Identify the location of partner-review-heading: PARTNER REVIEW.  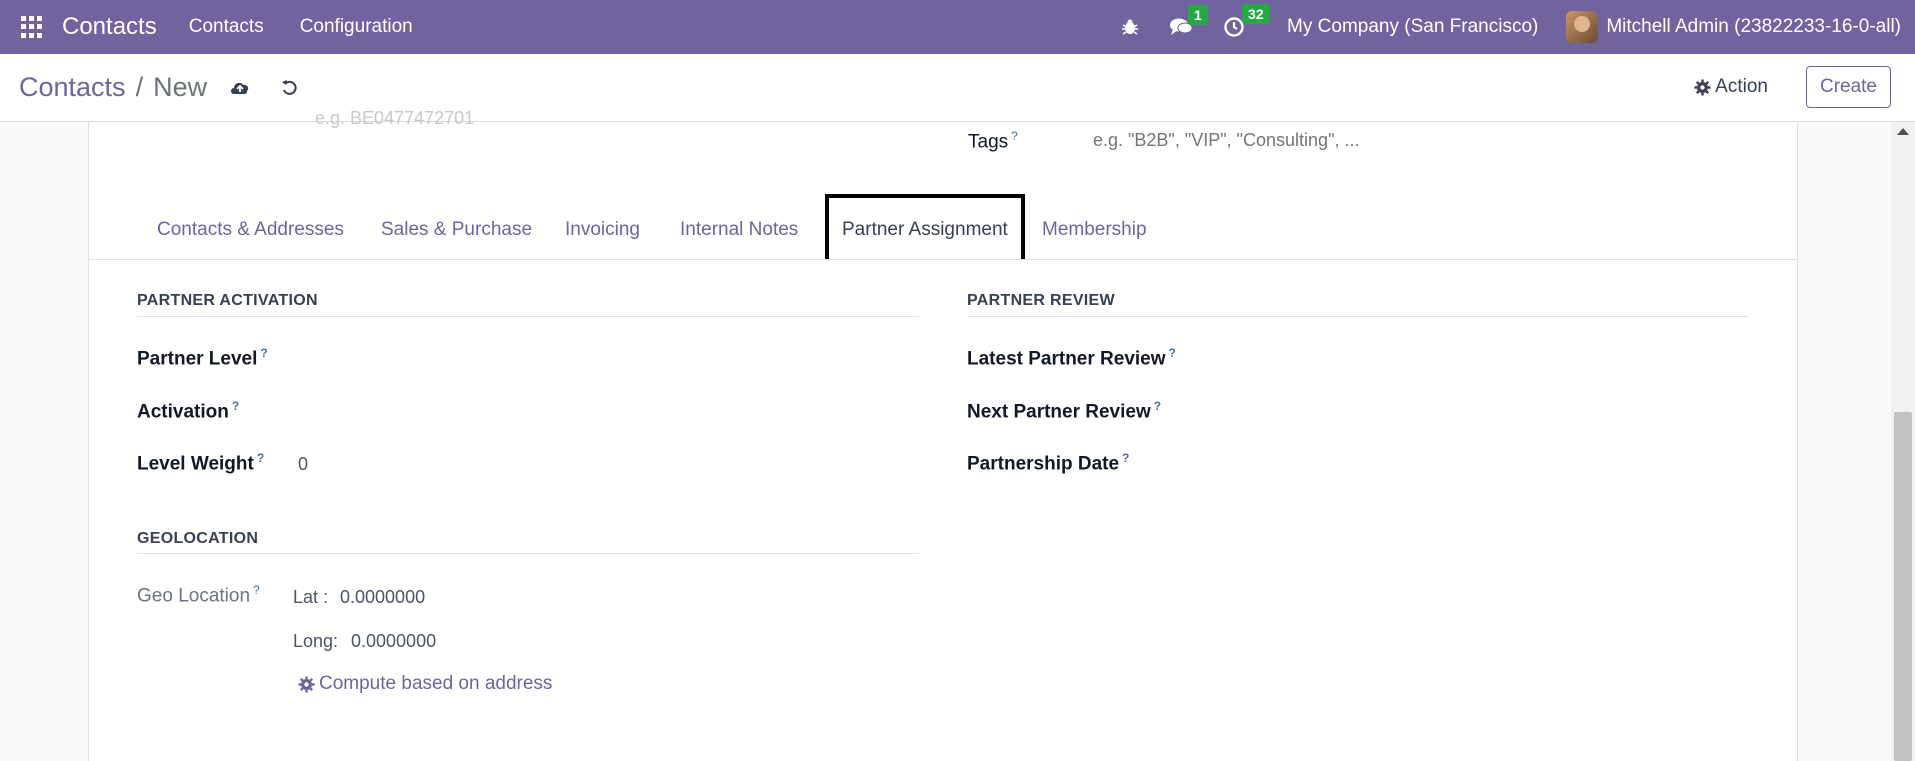
(1041, 300).